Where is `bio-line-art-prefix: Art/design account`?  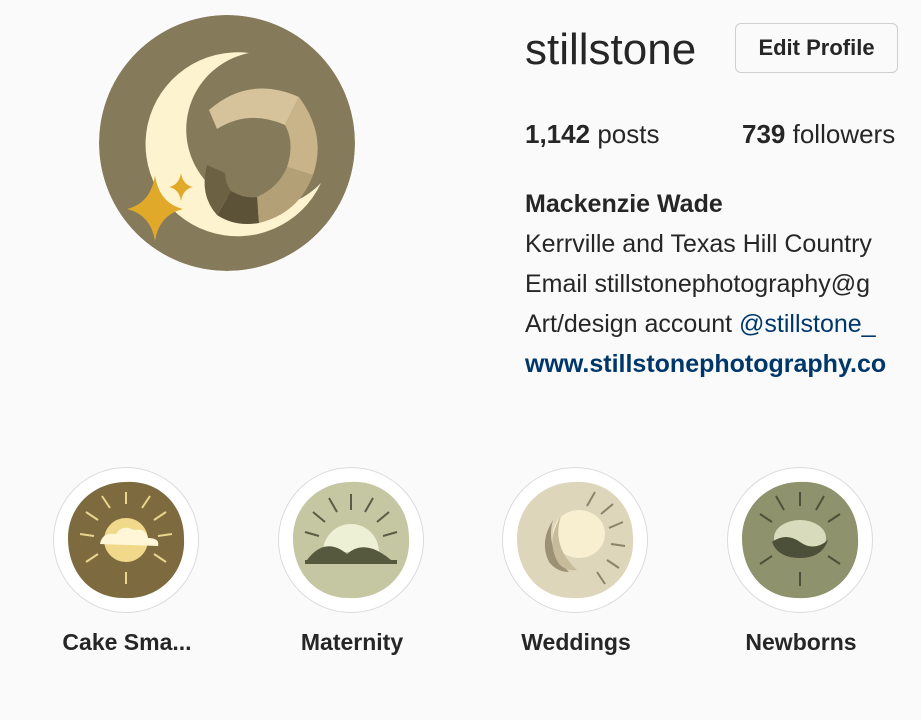 bio-line-art-prefix: Art/design account is located at coordinates (632, 324).